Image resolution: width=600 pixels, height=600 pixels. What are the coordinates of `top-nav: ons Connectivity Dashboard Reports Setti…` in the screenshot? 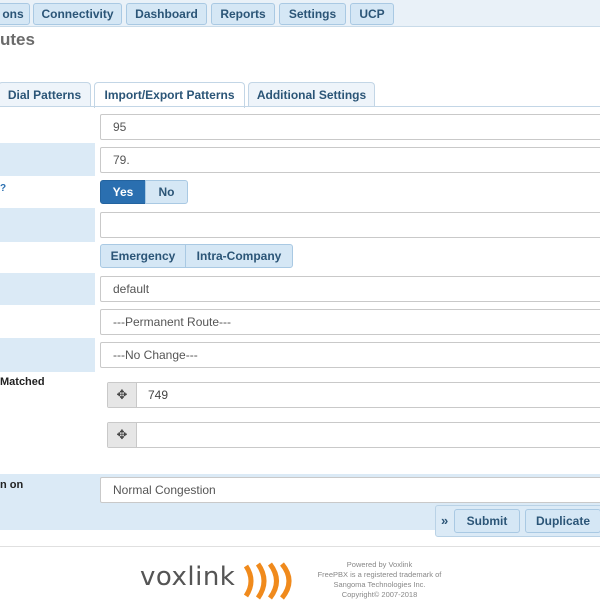 It's located at (300, 13).